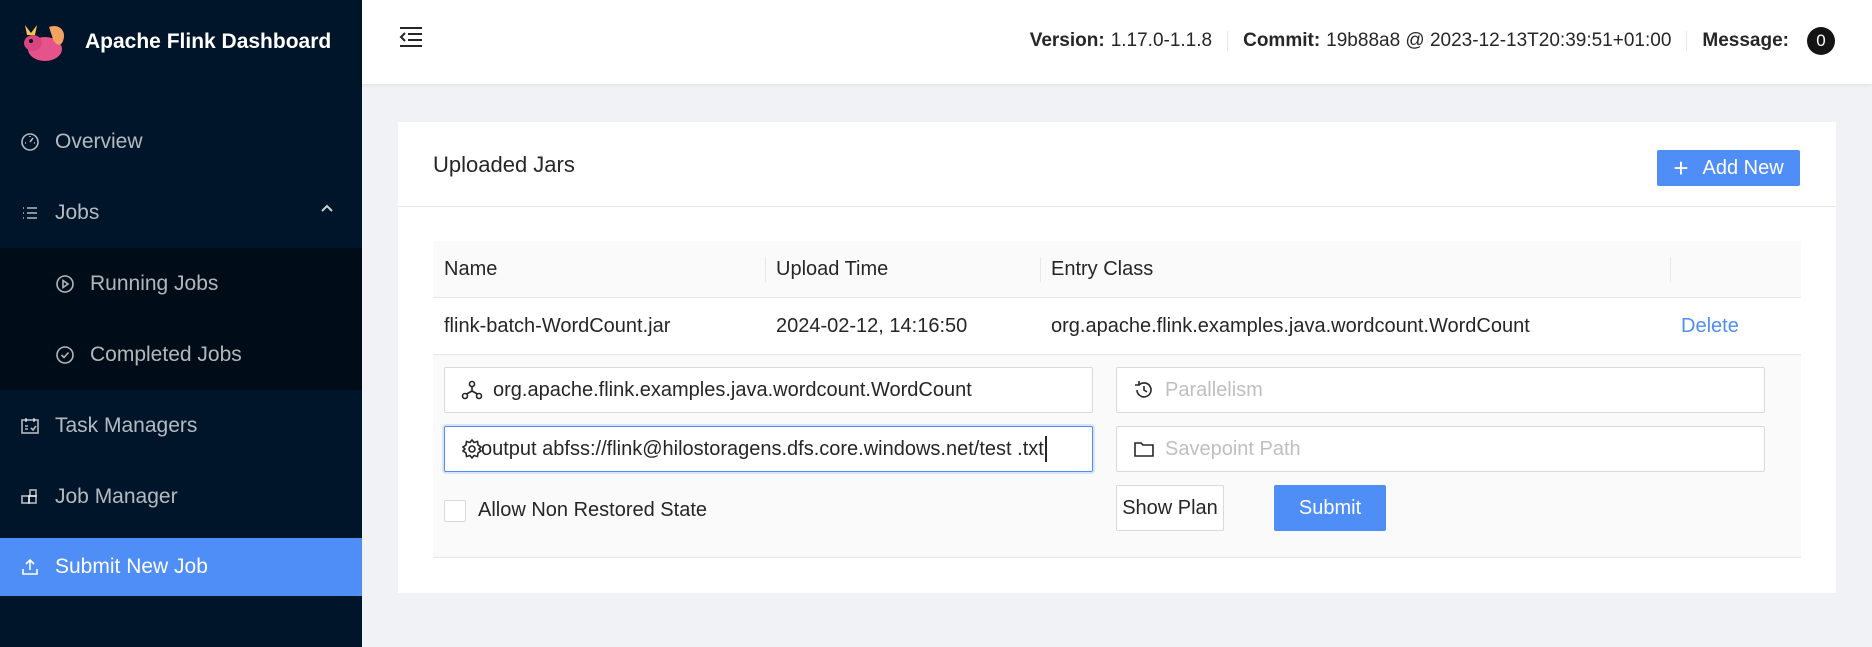 The height and width of the screenshot is (647, 1872). Describe the element at coordinates (1745, 40) in the screenshot. I see `message-label: Message:` at that location.